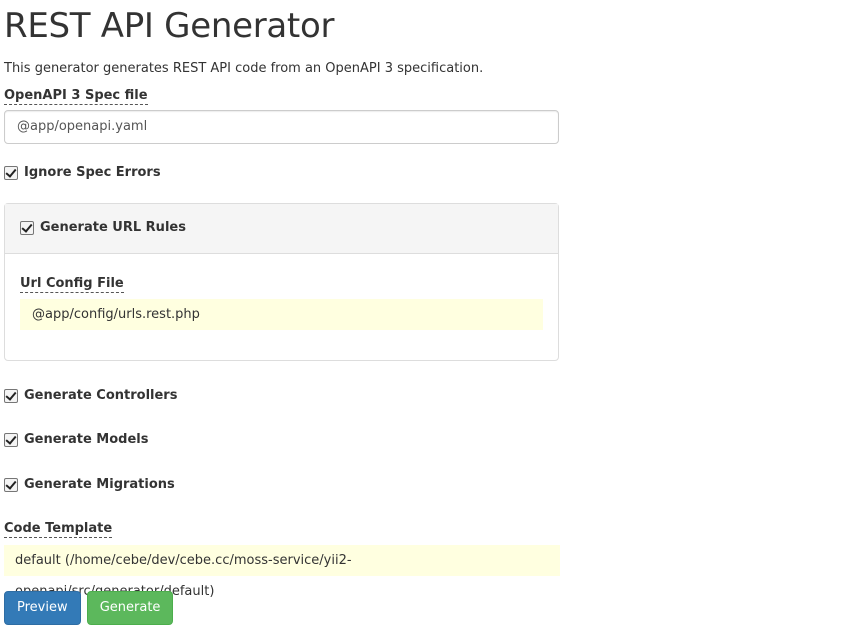 The width and height of the screenshot is (857, 637). Describe the element at coordinates (169, 26) in the screenshot. I see `page-title: REST API Generator` at that location.